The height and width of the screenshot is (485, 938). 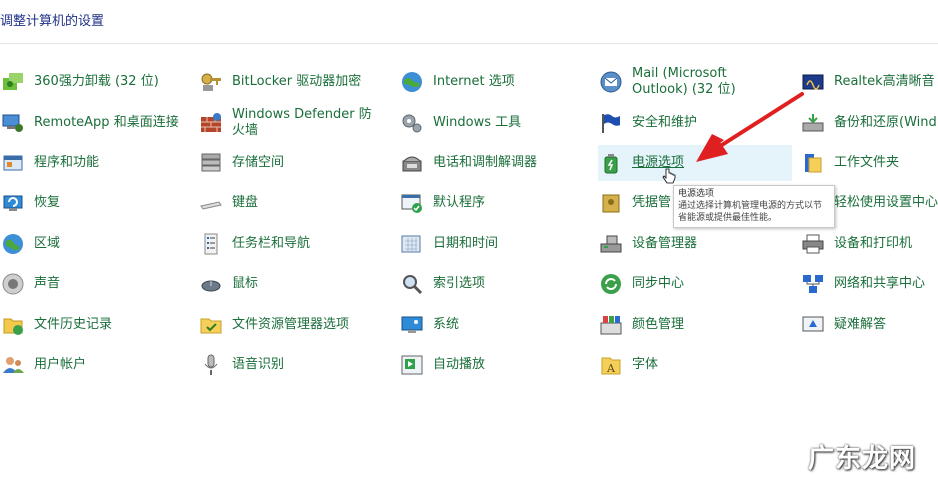 What do you see at coordinates (211, 82) in the screenshot?
I see `bitlocker-key-icon` at bounding box center [211, 82].